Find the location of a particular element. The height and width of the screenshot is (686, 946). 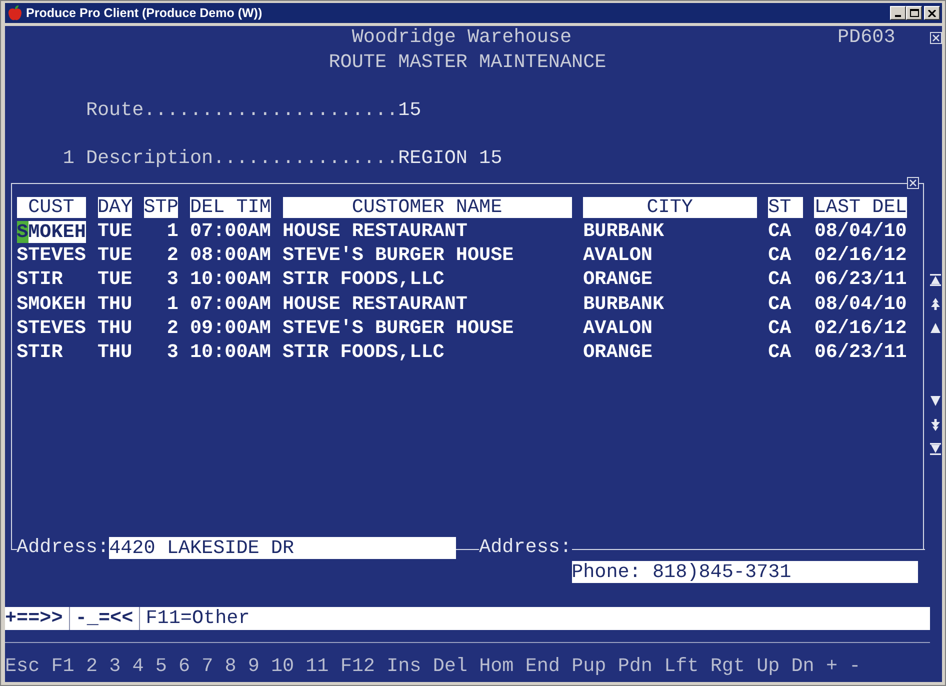

function-key: - is located at coordinates (855, 667).